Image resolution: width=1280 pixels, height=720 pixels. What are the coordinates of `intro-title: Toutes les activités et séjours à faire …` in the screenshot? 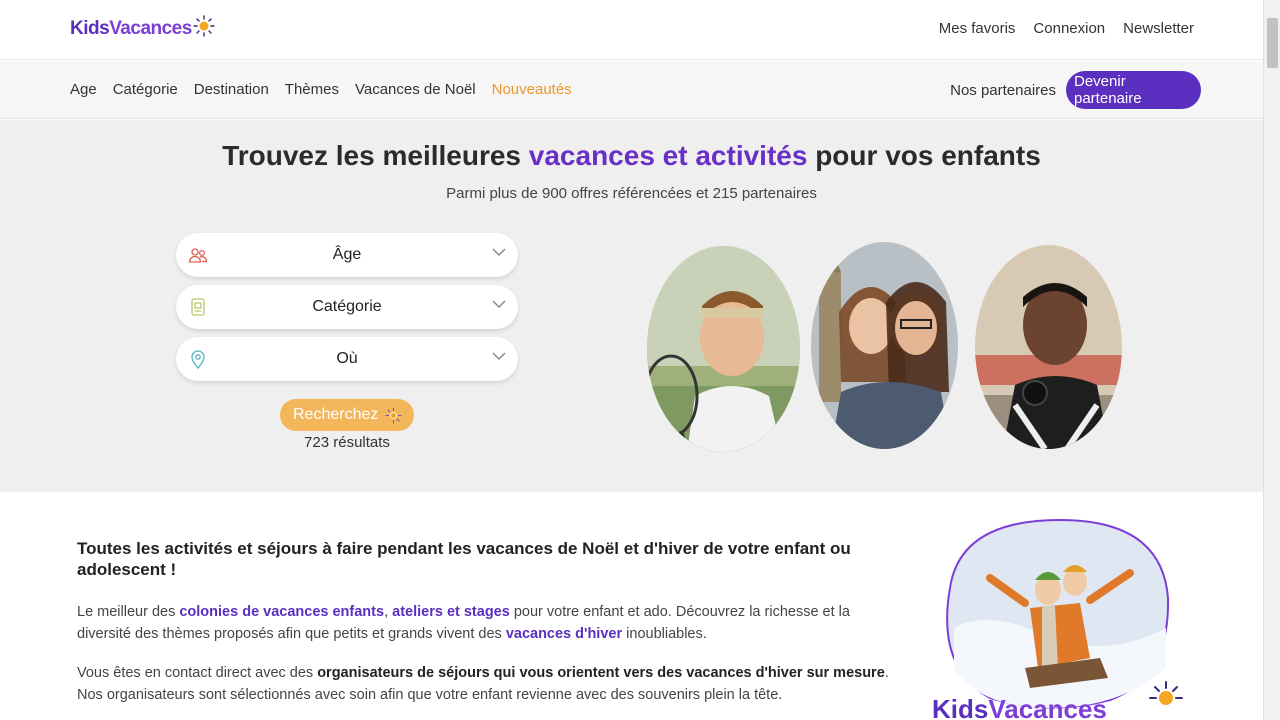 It's located at (464, 559).